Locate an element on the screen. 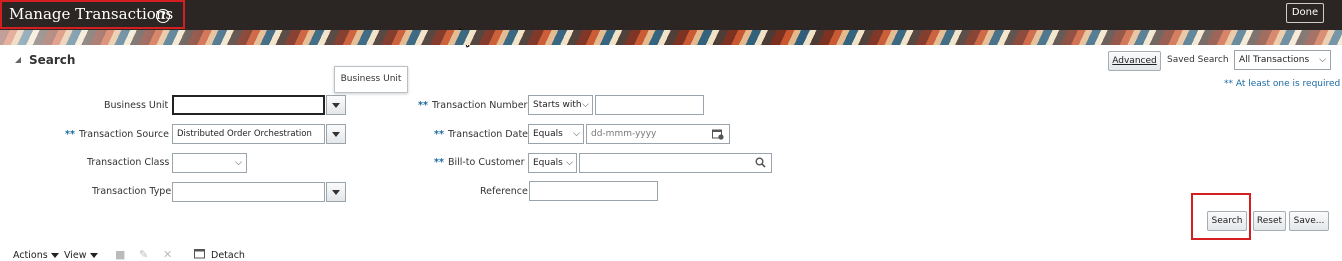  help-icon: ? is located at coordinates (163, 16).